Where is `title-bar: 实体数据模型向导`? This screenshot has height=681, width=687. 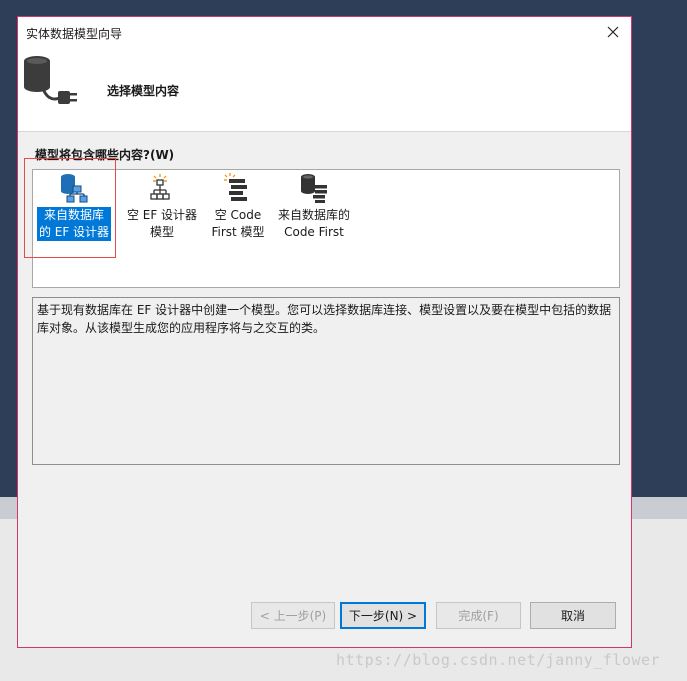
title-bar: 实体数据模型向导 is located at coordinates (324, 32).